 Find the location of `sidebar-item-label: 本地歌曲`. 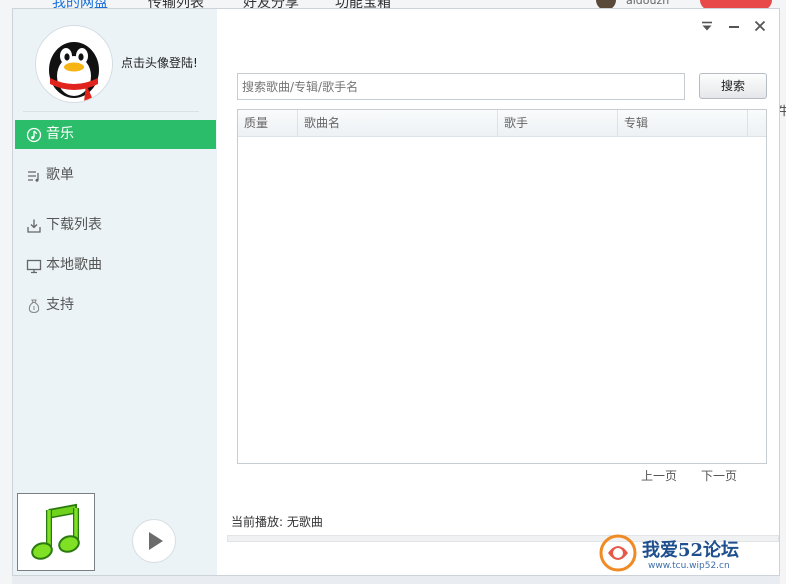

sidebar-item-label: 本地歌曲 is located at coordinates (74, 265).